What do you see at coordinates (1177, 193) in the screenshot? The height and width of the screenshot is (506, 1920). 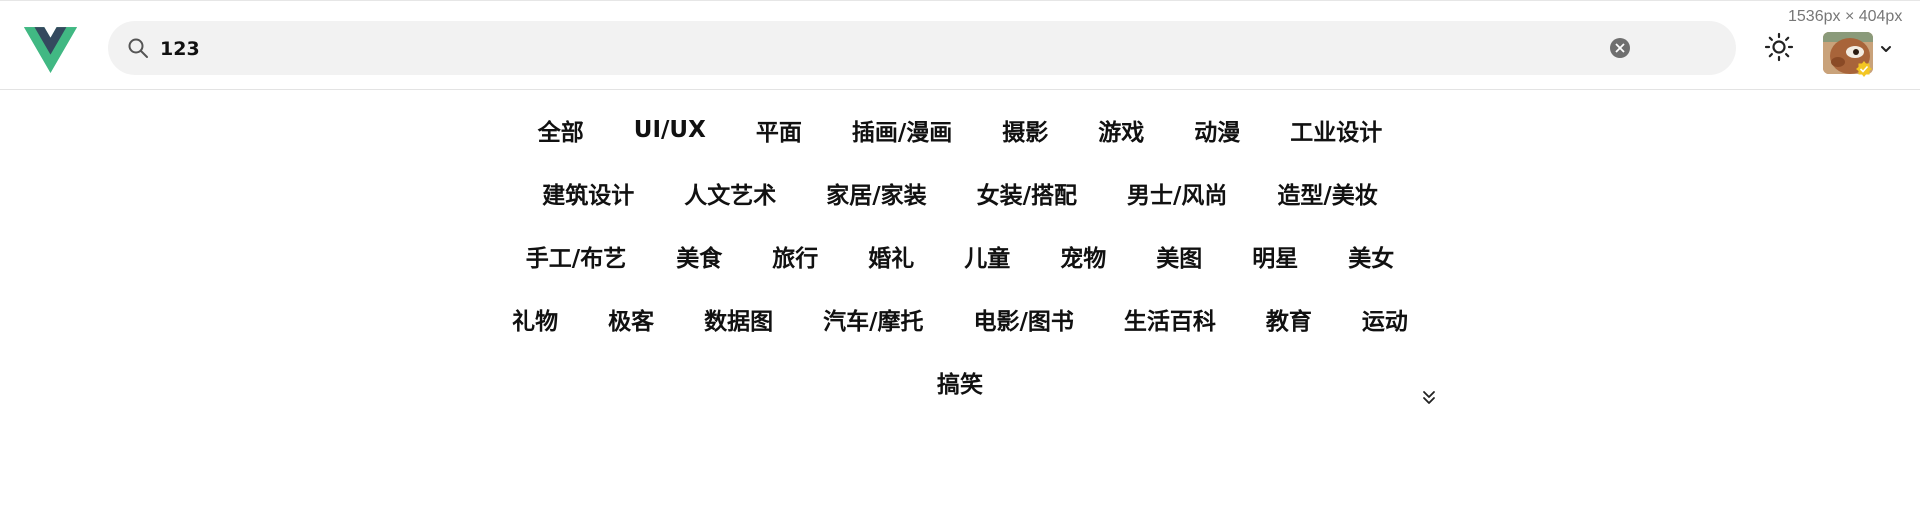 I see `category-item: 男士/风尚` at bounding box center [1177, 193].